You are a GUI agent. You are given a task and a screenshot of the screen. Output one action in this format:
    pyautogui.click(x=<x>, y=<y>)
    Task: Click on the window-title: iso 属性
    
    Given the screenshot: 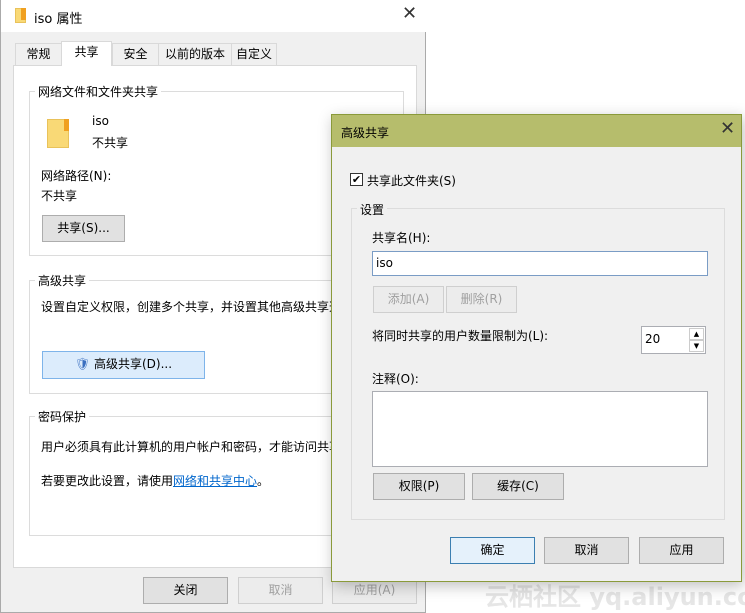 What is the action you would take?
    pyautogui.click(x=58, y=19)
    